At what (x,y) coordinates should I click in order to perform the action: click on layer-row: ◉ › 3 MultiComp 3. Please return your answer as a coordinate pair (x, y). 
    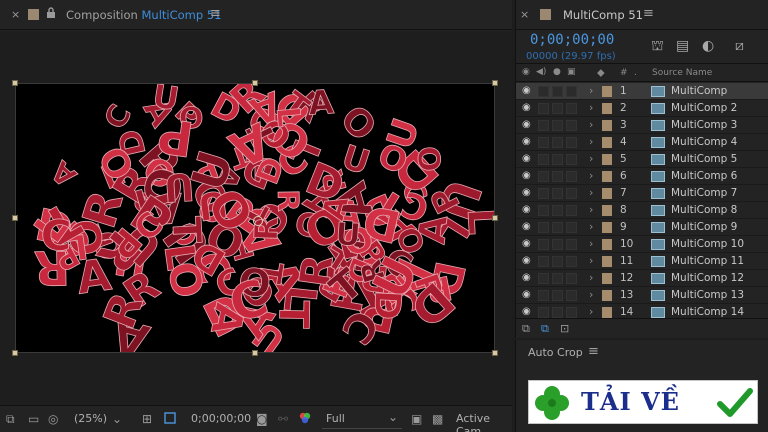
    Looking at the image, I should click on (642, 125).